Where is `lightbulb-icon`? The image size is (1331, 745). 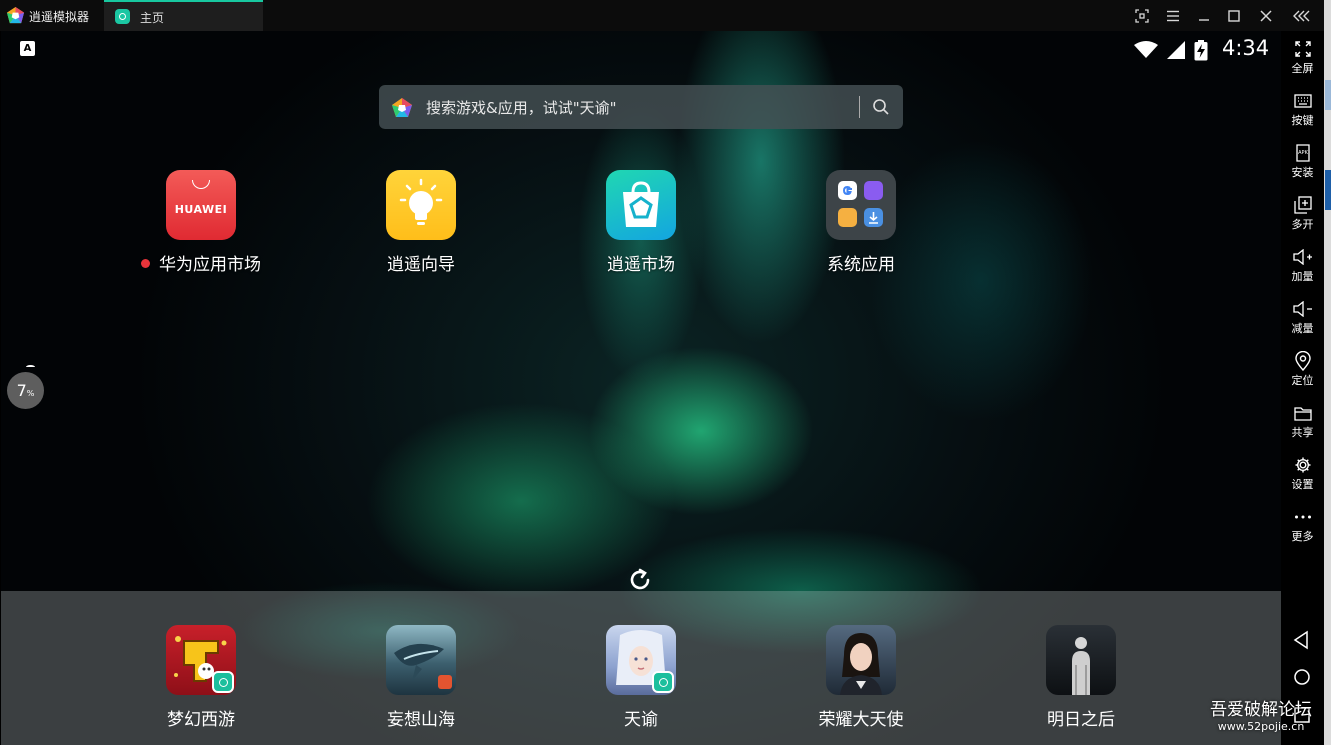
lightbulb-icon is located at coordinates (421, 205).